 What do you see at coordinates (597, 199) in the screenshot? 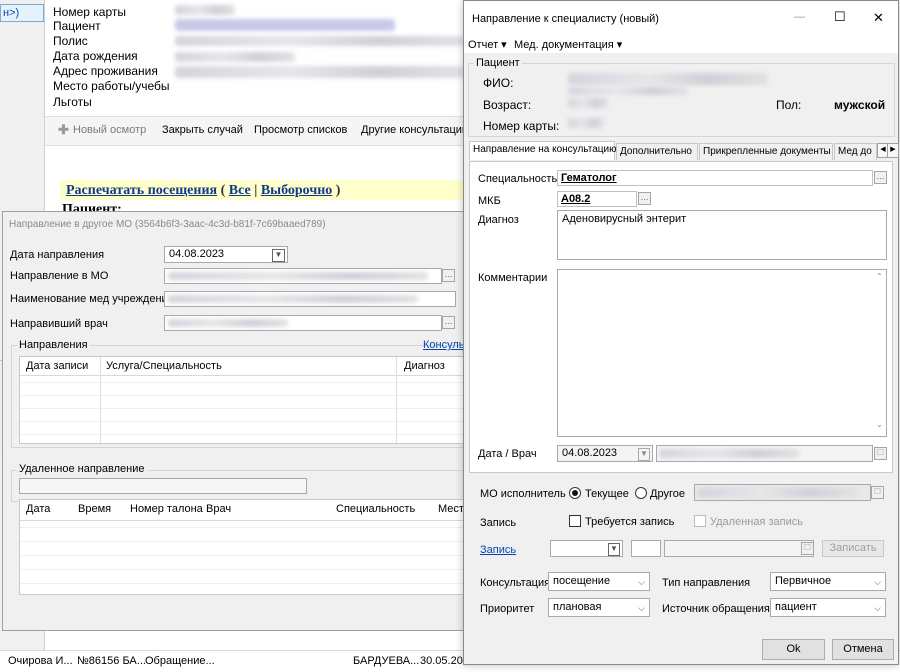
I see `mkb-field: A08.2` at bounding box center [597, 199].